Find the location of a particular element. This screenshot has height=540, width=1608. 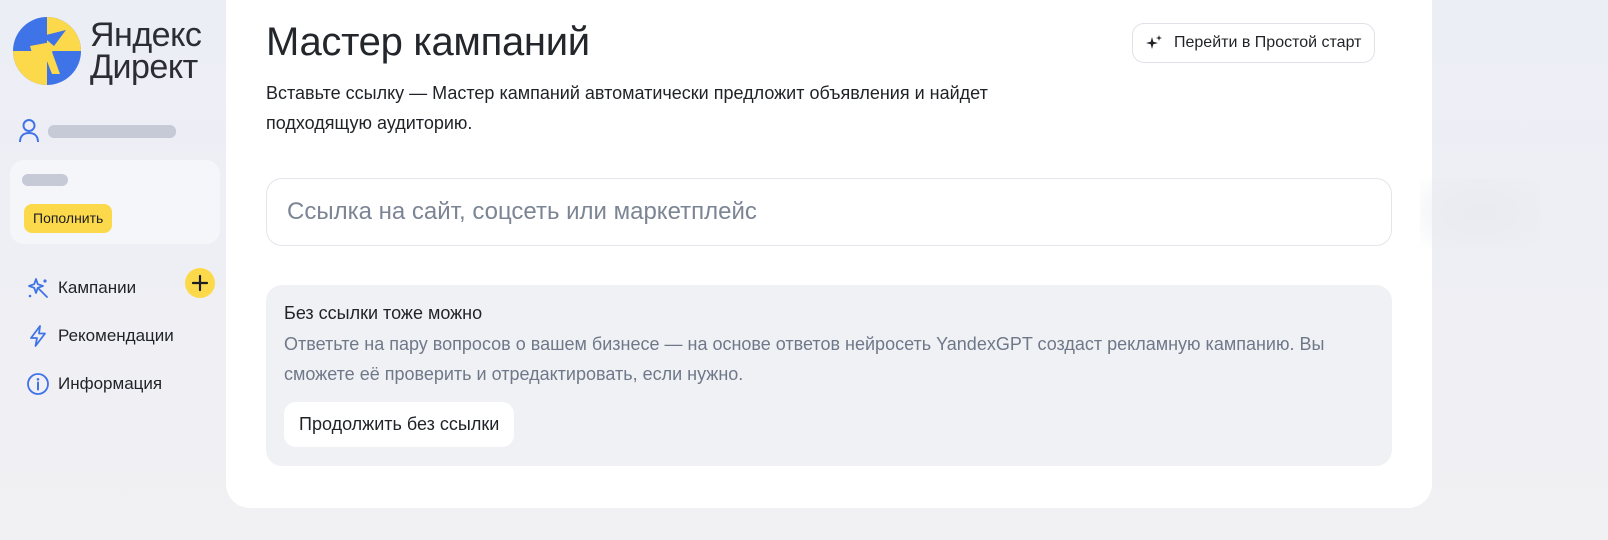

sidebar-item-information: Информация is located at coordinates (121, 384).